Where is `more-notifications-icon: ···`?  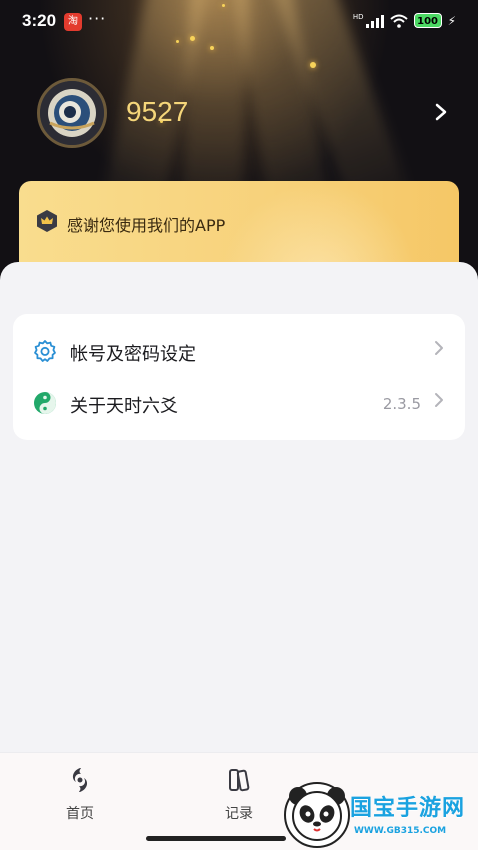
more-notifications-icon: ··· is located at coordinates (97, 18).